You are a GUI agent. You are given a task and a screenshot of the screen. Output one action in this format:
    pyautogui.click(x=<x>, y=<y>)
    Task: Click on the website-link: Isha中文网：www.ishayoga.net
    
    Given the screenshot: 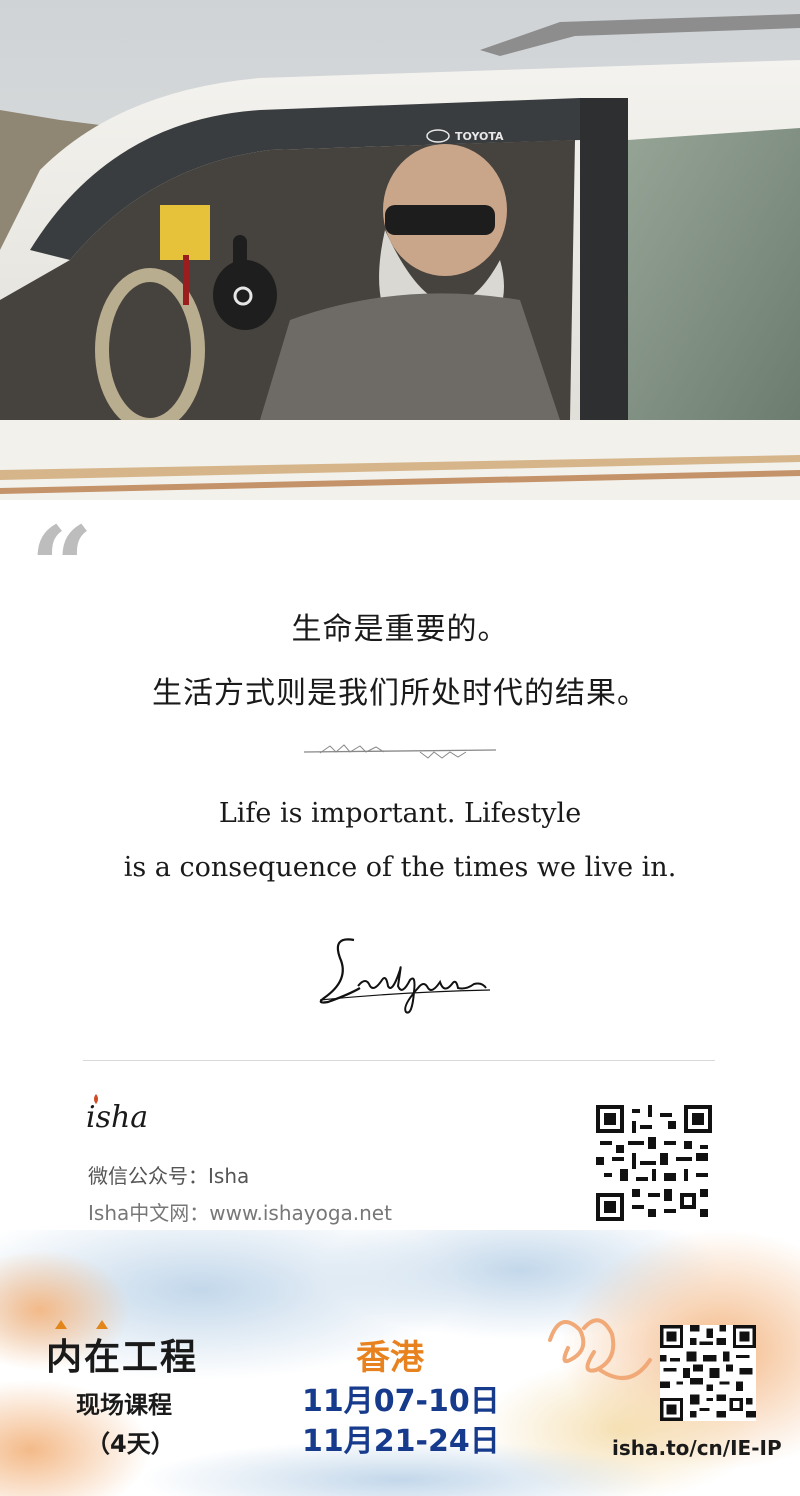 What is the action you would take?
    pyautogui.click(x=240, y=1211)
    